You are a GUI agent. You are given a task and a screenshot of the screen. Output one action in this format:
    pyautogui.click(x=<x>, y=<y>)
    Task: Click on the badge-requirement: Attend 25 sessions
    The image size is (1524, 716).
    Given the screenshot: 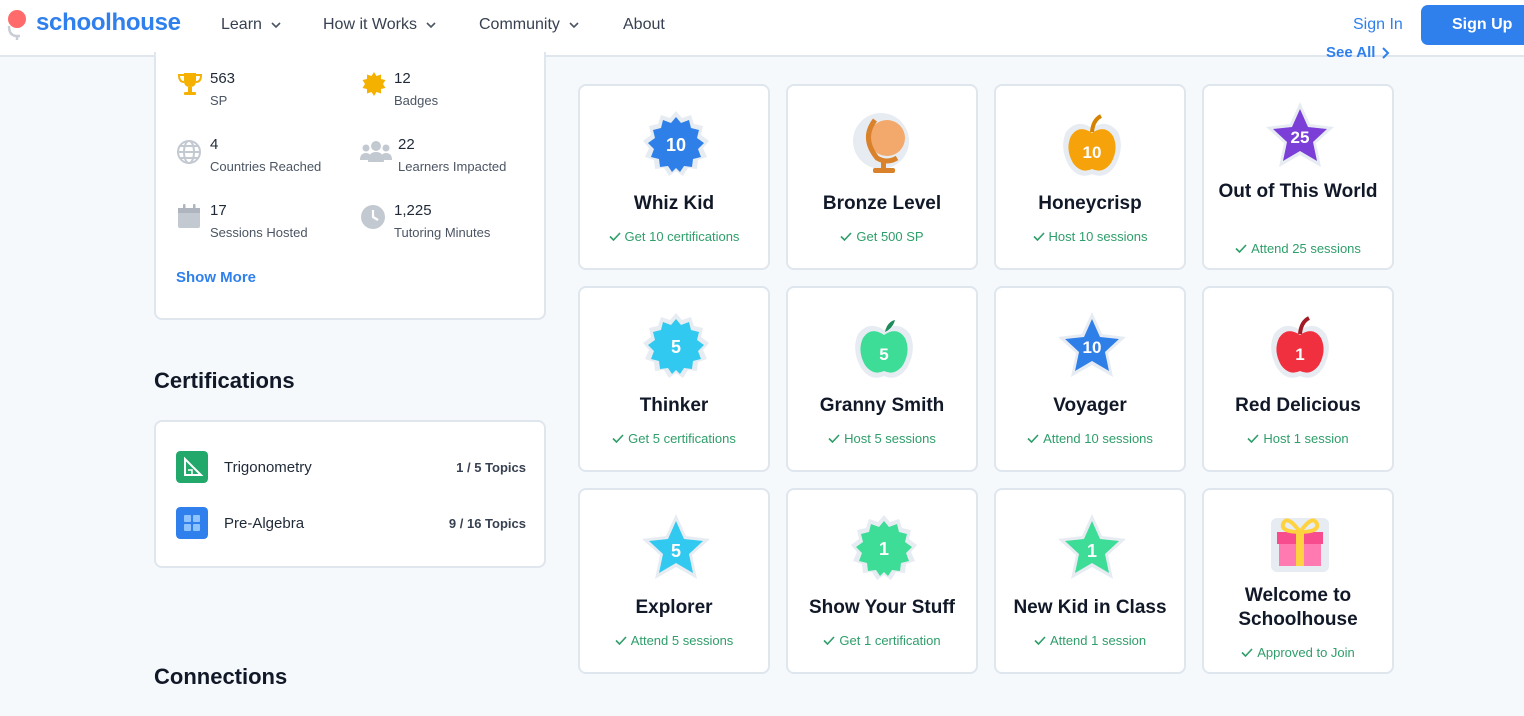 What is the action you would take?
    pyautogui.click(x=1298, y=248)
    